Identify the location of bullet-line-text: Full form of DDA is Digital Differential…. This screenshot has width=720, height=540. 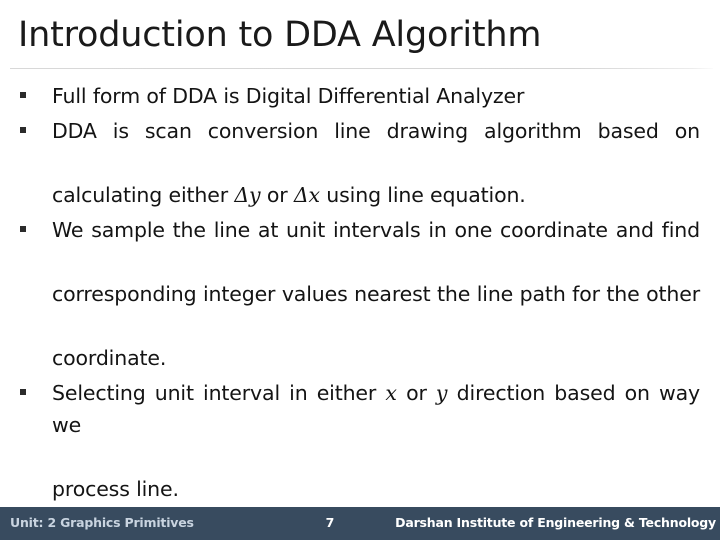
(288, 96).